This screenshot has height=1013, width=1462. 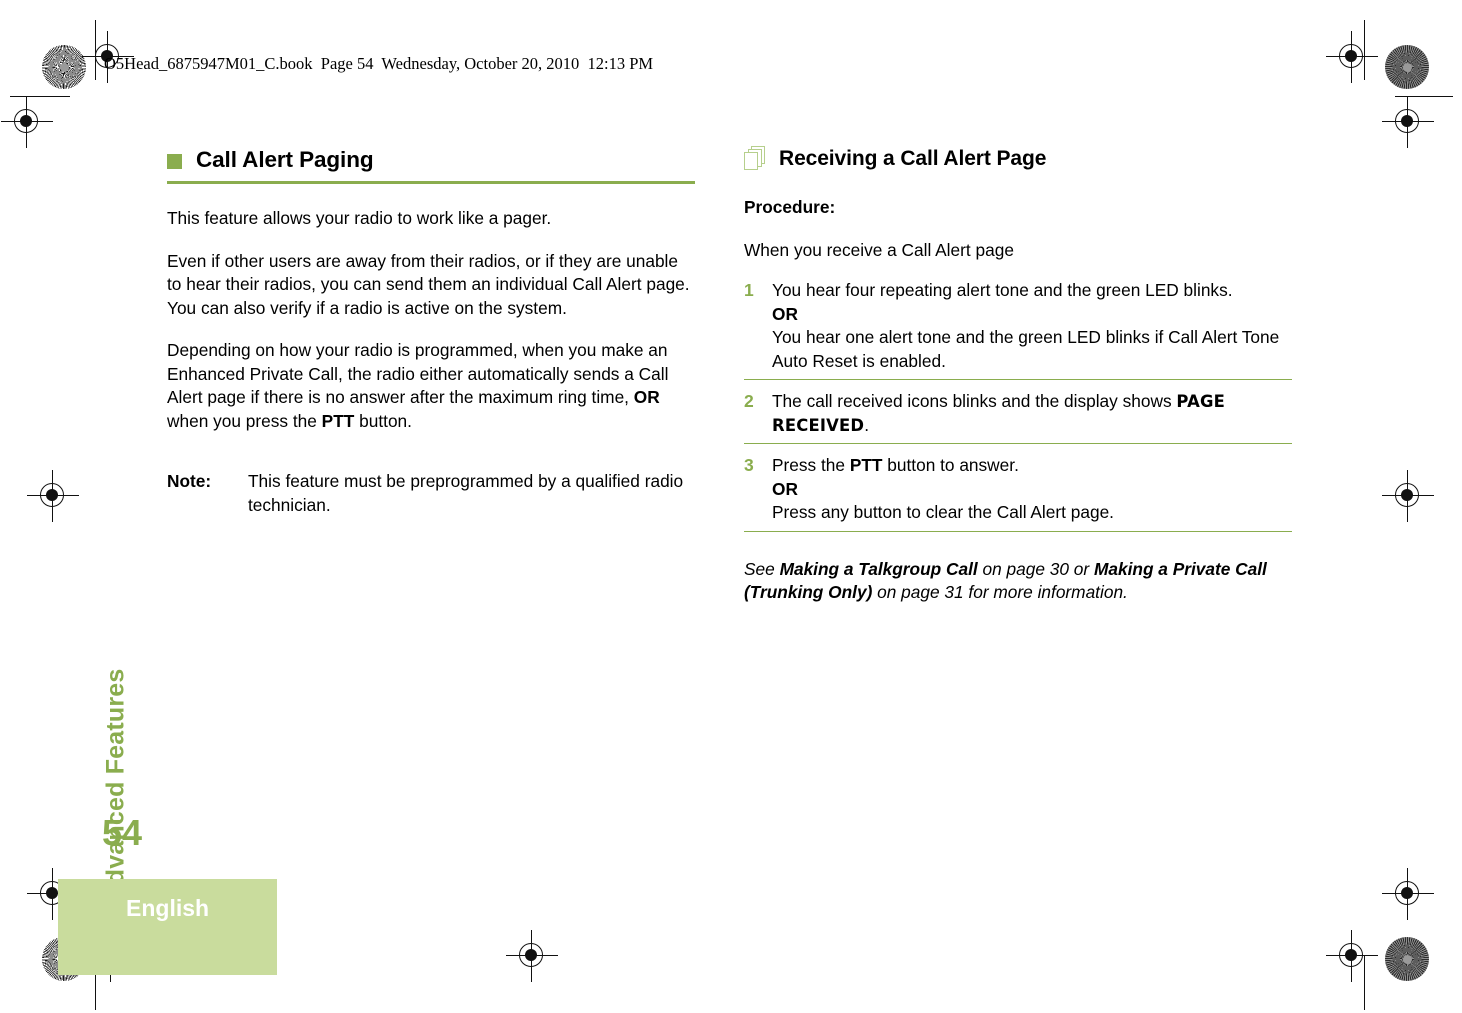 What do you see at coordinates (950, 465) in the screenshot?
I see `step-suffix: button to answer.` at bounding box center [950, 465].